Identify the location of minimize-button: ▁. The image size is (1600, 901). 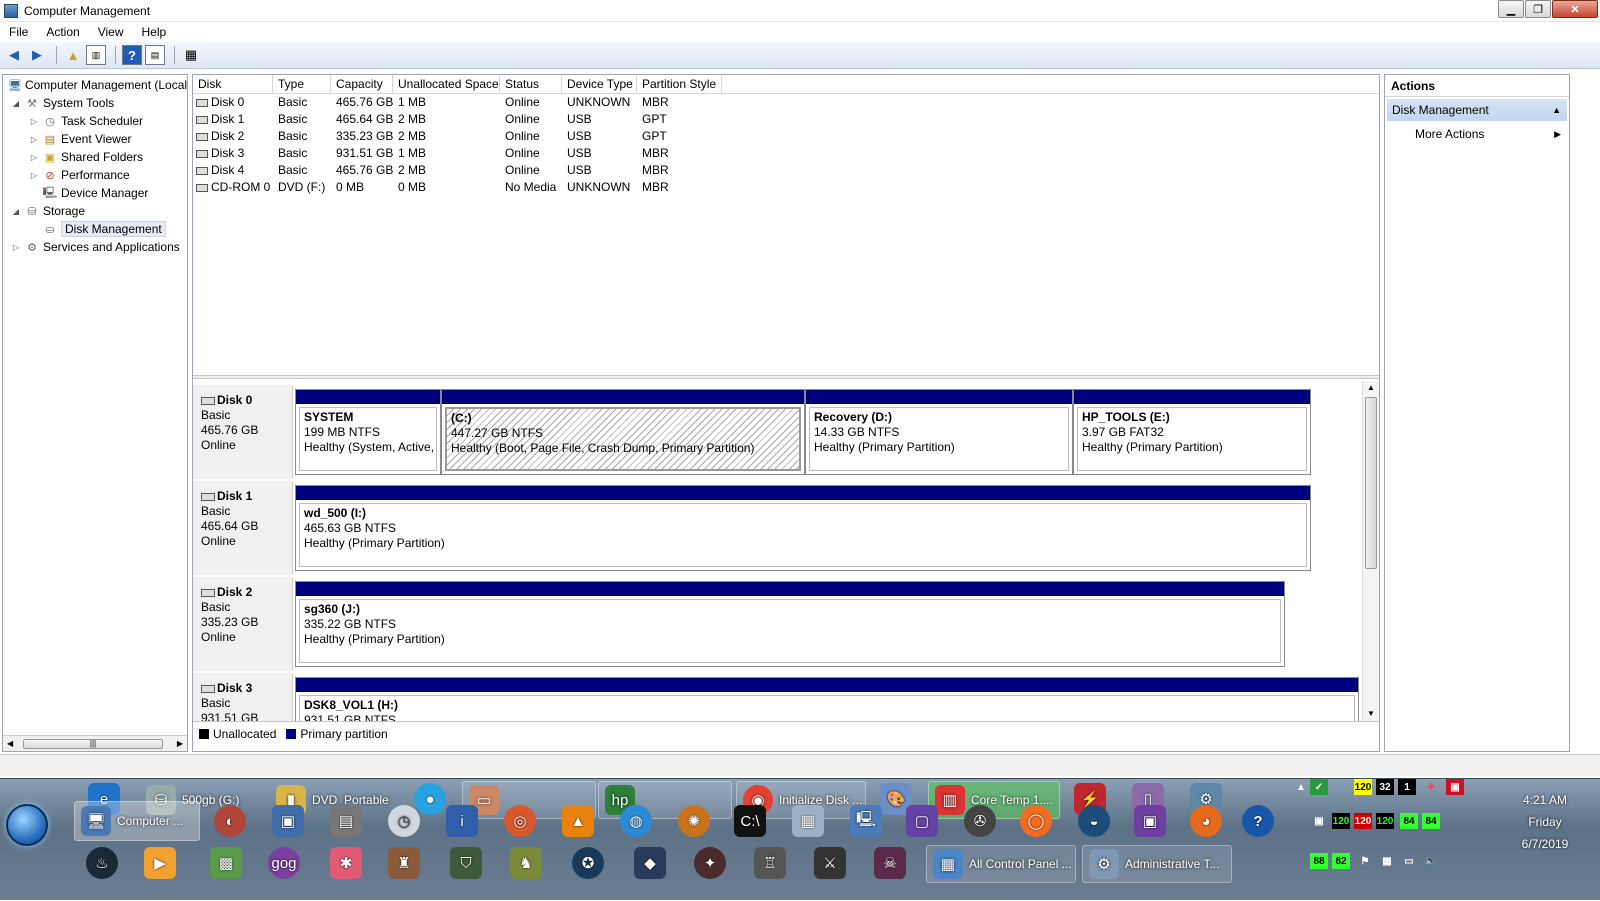
(1511, 9).